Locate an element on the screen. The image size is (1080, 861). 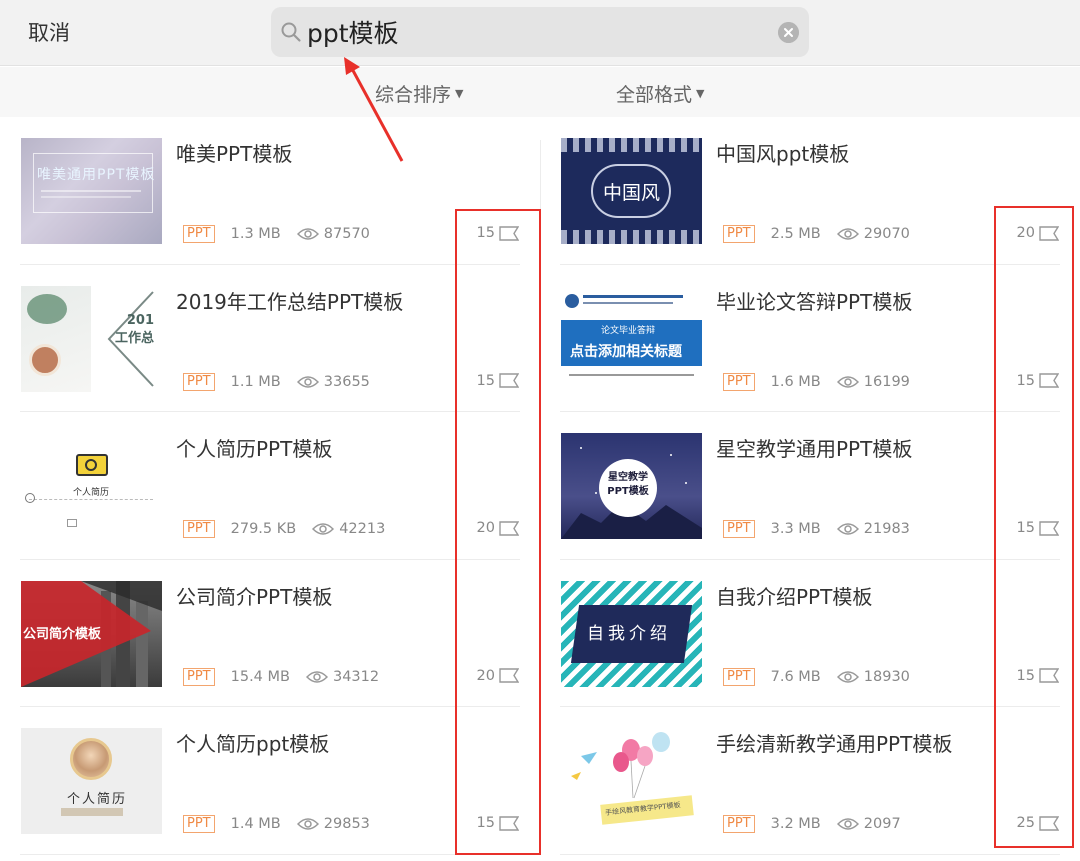
search-input is located at coordinates (527, 32).